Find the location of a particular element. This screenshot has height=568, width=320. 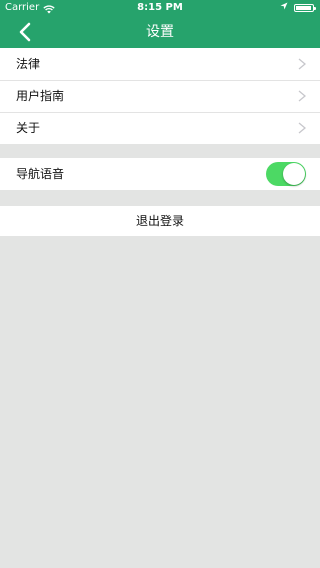

menu-item-user-guide: 用户指南 is located at coordinates (160, 96).